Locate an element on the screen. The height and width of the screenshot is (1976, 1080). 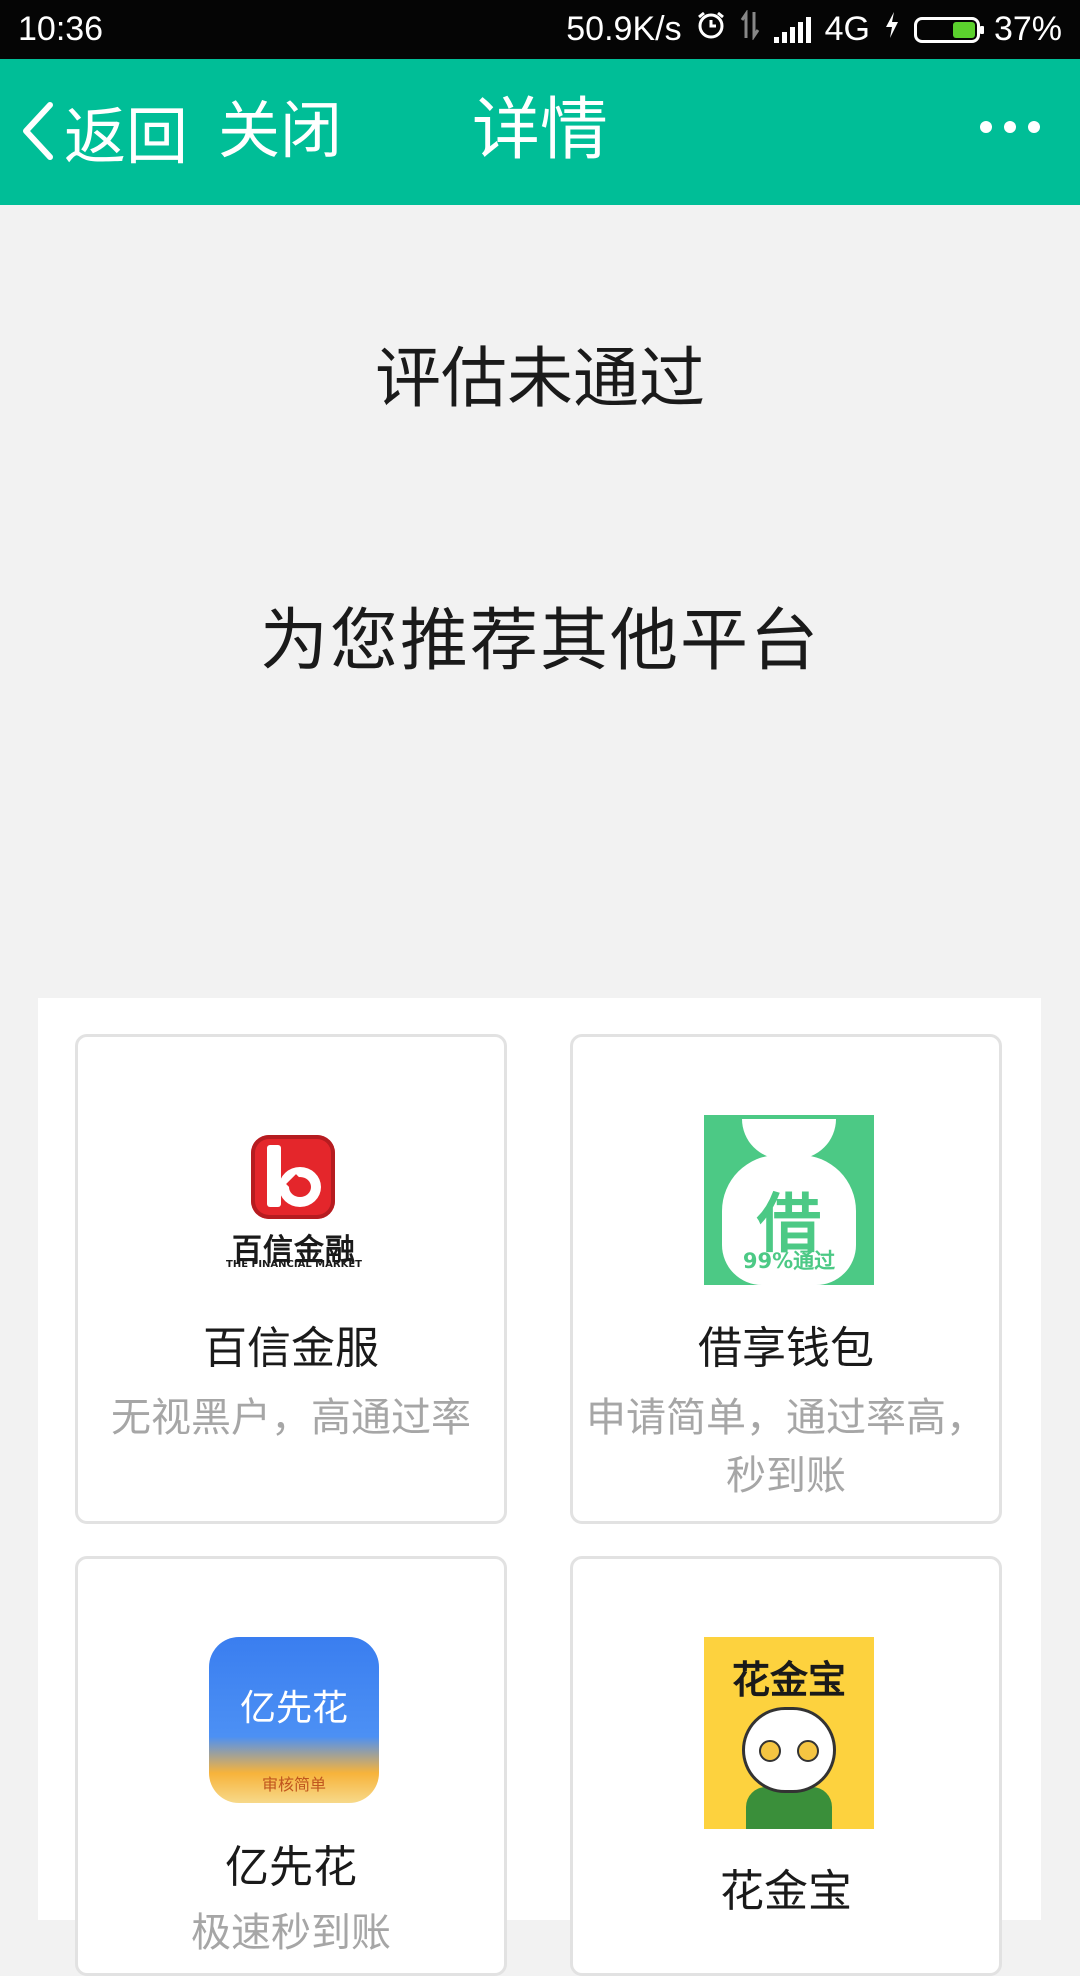
close-button: 关闭 is located at coordinates (280, 131).